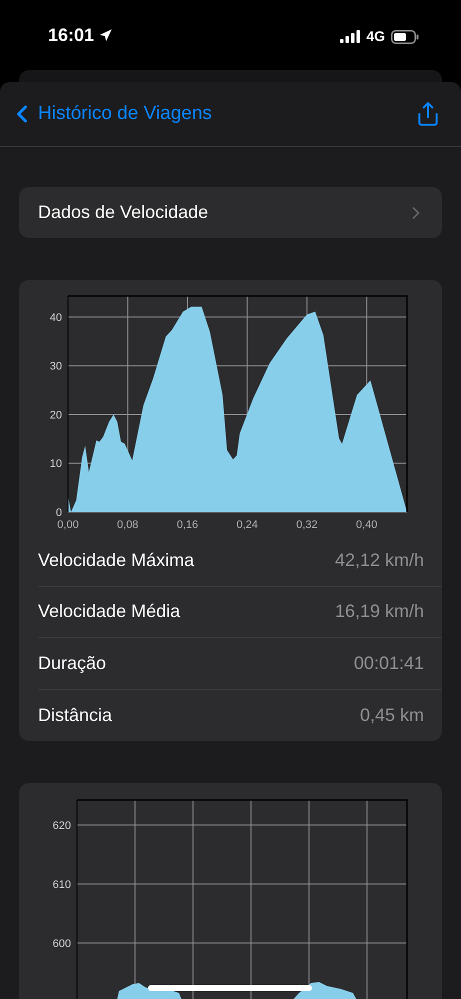  What do you see at coordinates (56, 318) in the screenshot?
I see `y-tick-label: 40` at bounding box center [56, 318].